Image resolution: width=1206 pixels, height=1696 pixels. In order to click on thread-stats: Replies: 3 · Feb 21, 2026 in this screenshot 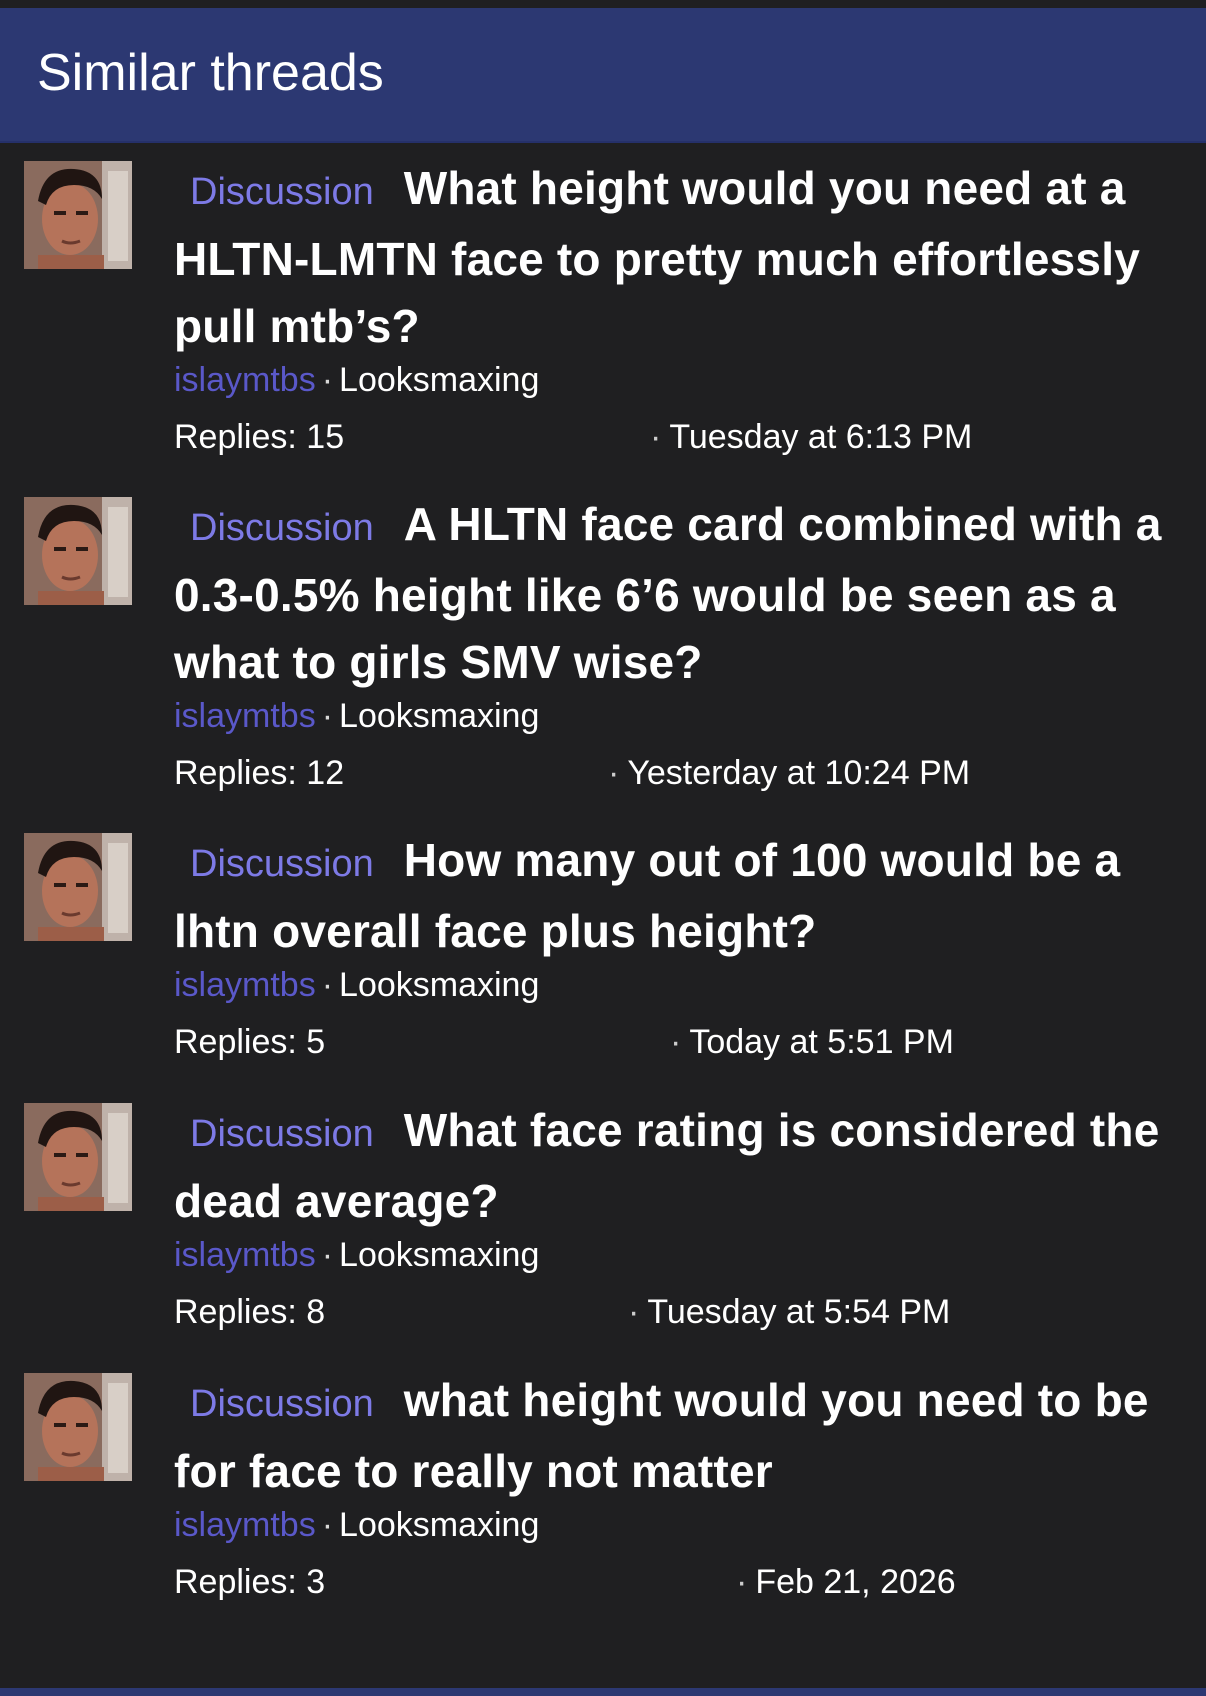, I will do `click(679, 1582)`.